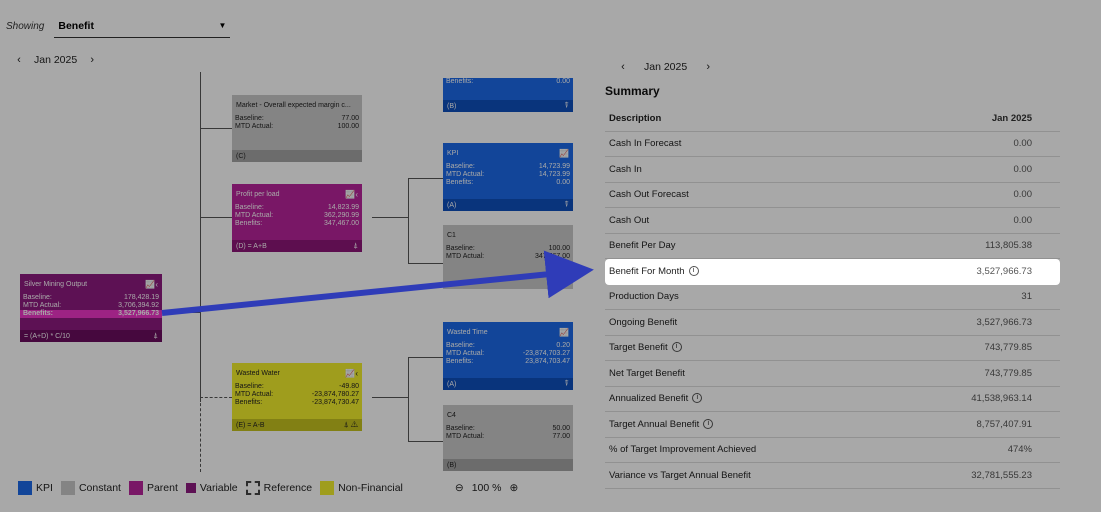  I want to click on card-footer: (E) = A-B ⍋ ⚠, so click(297, 425).